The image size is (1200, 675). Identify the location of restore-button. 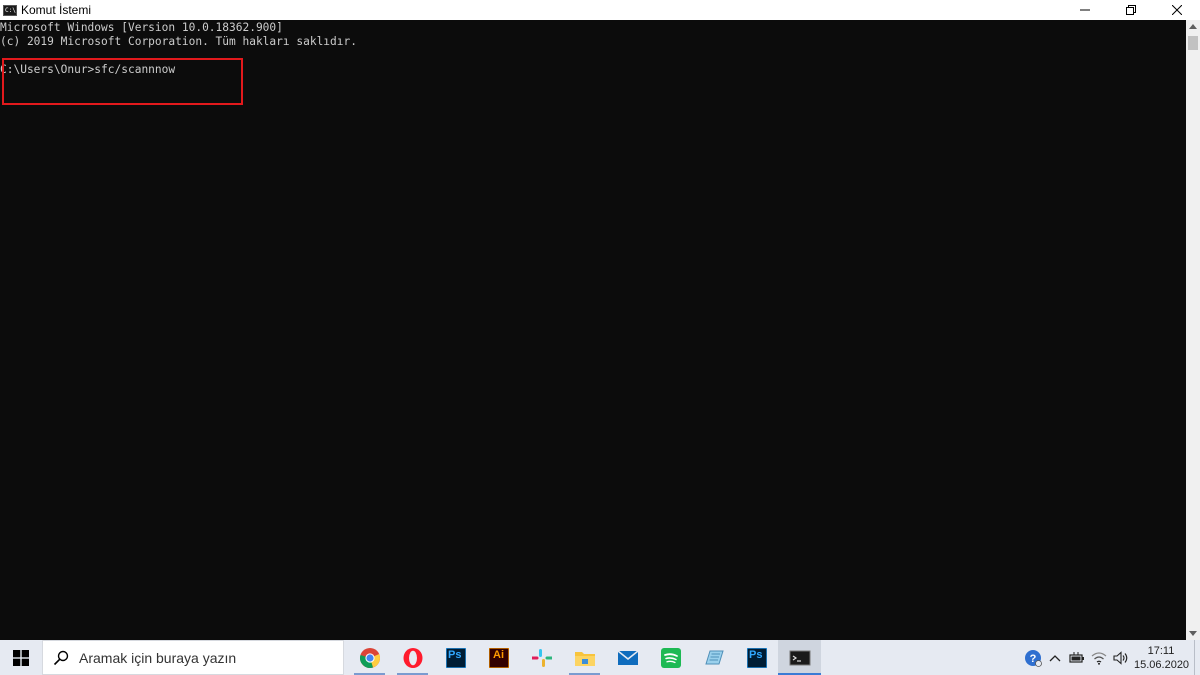
(1131, 10).